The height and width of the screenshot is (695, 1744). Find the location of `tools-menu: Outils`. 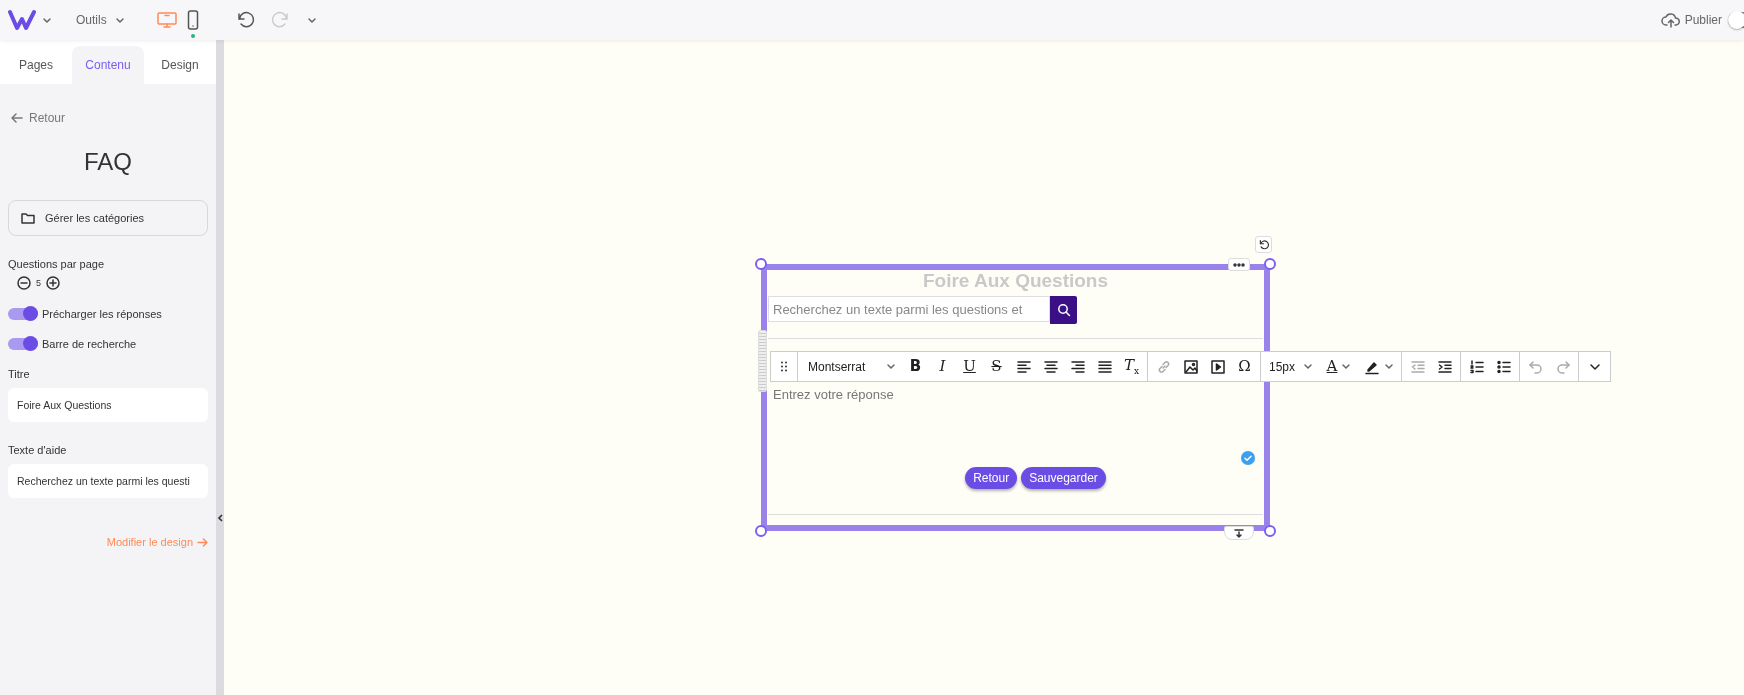

tools-menu: Outils is located at coordinates (100, 20).